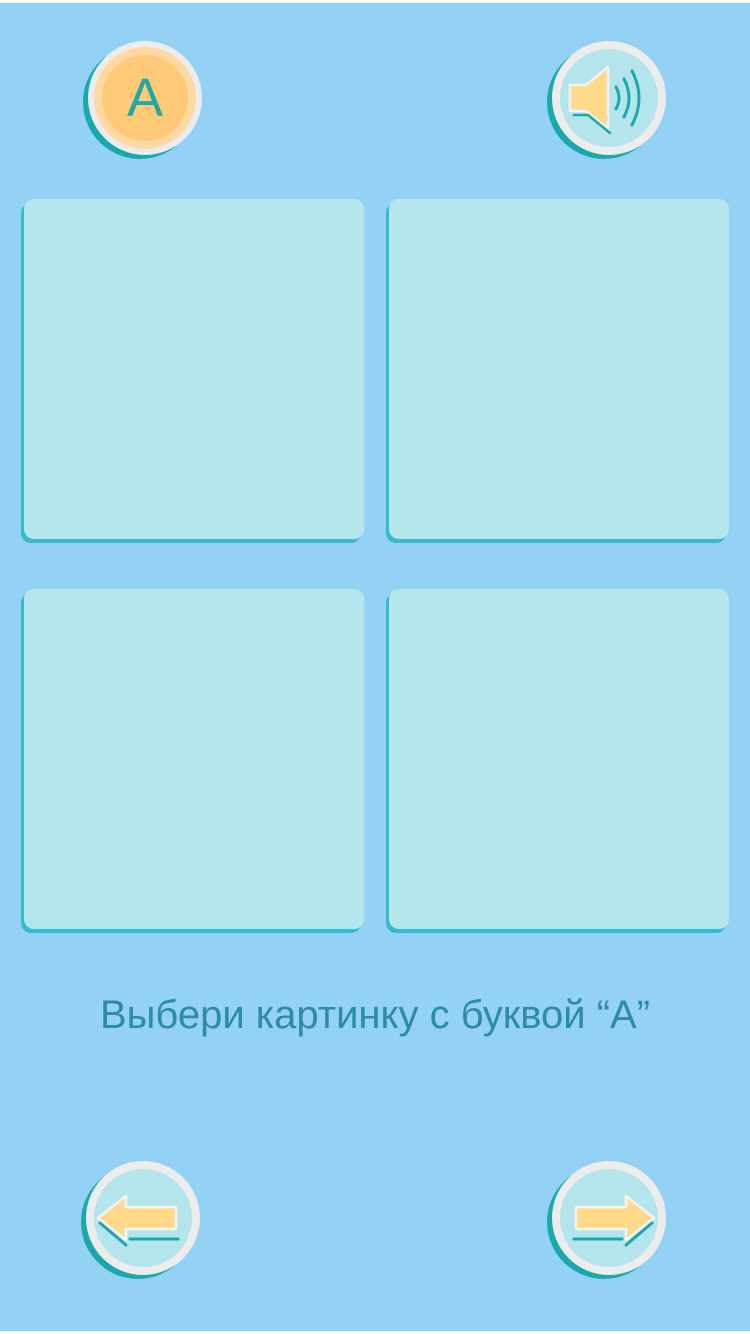 This screenshot has width=750, height=1334. I want to click on letter-badge-button: А, so click(145, 98).